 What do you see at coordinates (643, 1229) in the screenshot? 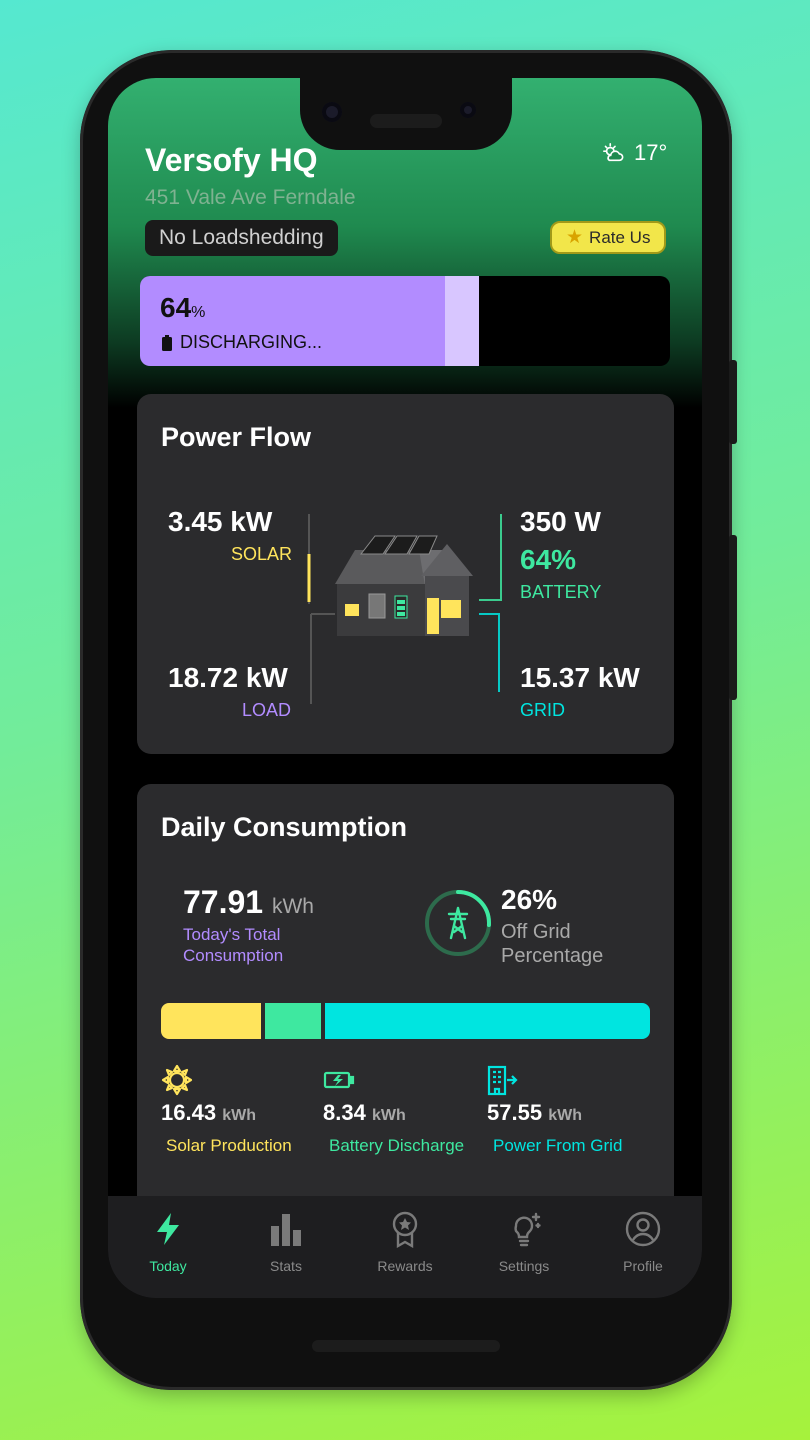
I see `user-circle-icon` at bounding box center [643, 1229].